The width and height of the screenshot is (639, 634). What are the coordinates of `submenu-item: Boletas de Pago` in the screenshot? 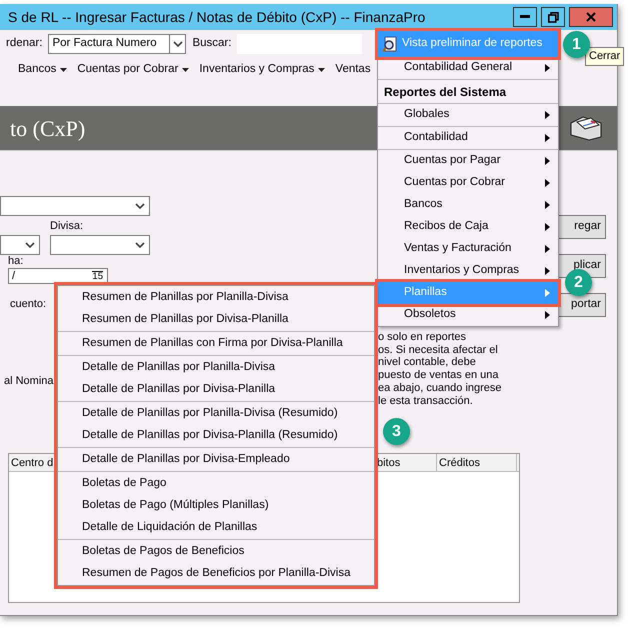 It's located at (216, 483).